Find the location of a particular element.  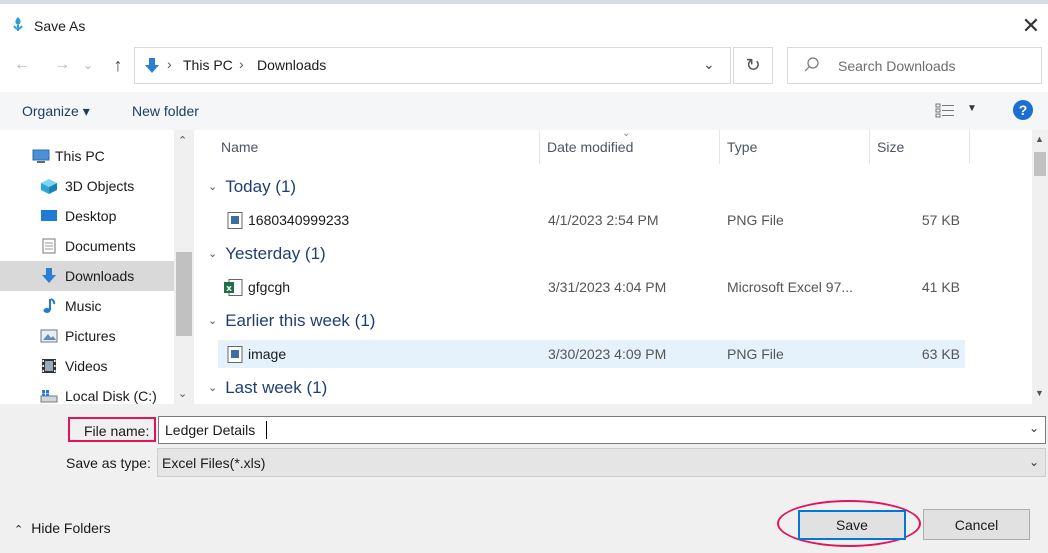

file-list-scrollbar: ▲ ▼ is located at coordinates (1040, 267).